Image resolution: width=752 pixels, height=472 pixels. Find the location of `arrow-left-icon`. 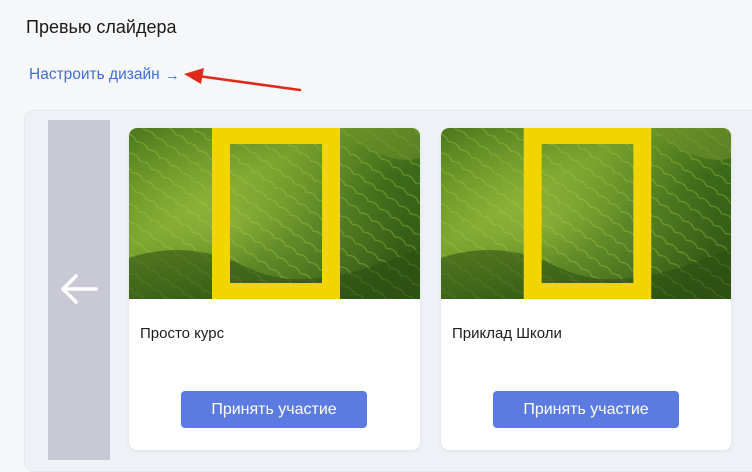

arrow-left-icon is located at coordinates (79, 289).